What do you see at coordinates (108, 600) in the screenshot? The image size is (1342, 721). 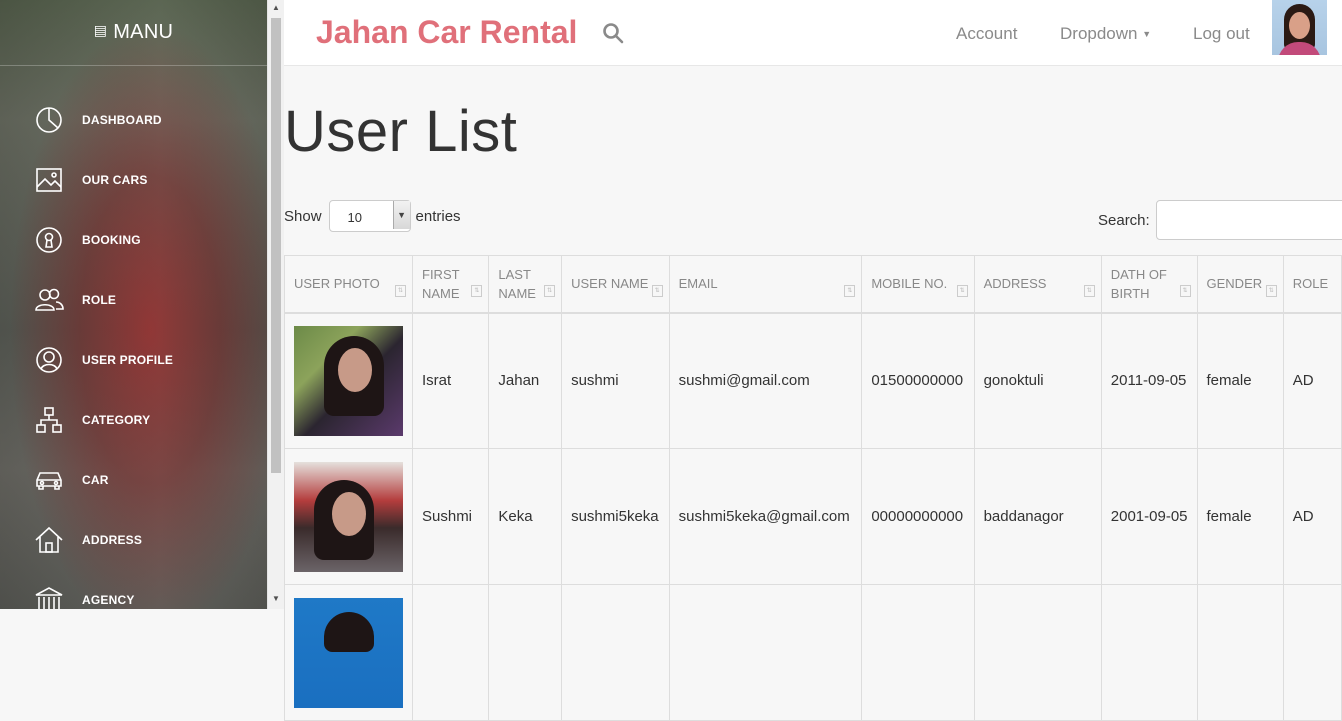 I see `sidebar-item-label: AGENCY` at bounding box center [108, 600].